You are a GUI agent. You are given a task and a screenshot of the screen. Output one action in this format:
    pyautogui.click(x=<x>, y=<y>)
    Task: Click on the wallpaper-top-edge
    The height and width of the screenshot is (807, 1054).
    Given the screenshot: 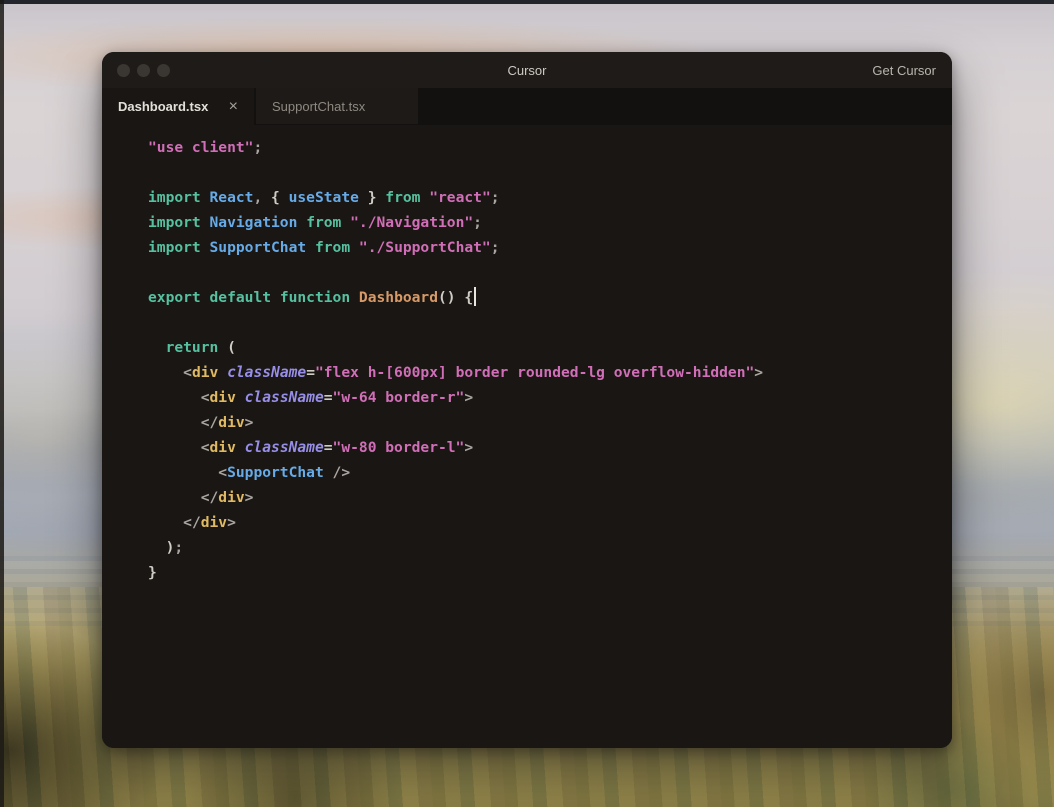 What is the action you would take?
    pyautogui.click(x=527, y=2)
    